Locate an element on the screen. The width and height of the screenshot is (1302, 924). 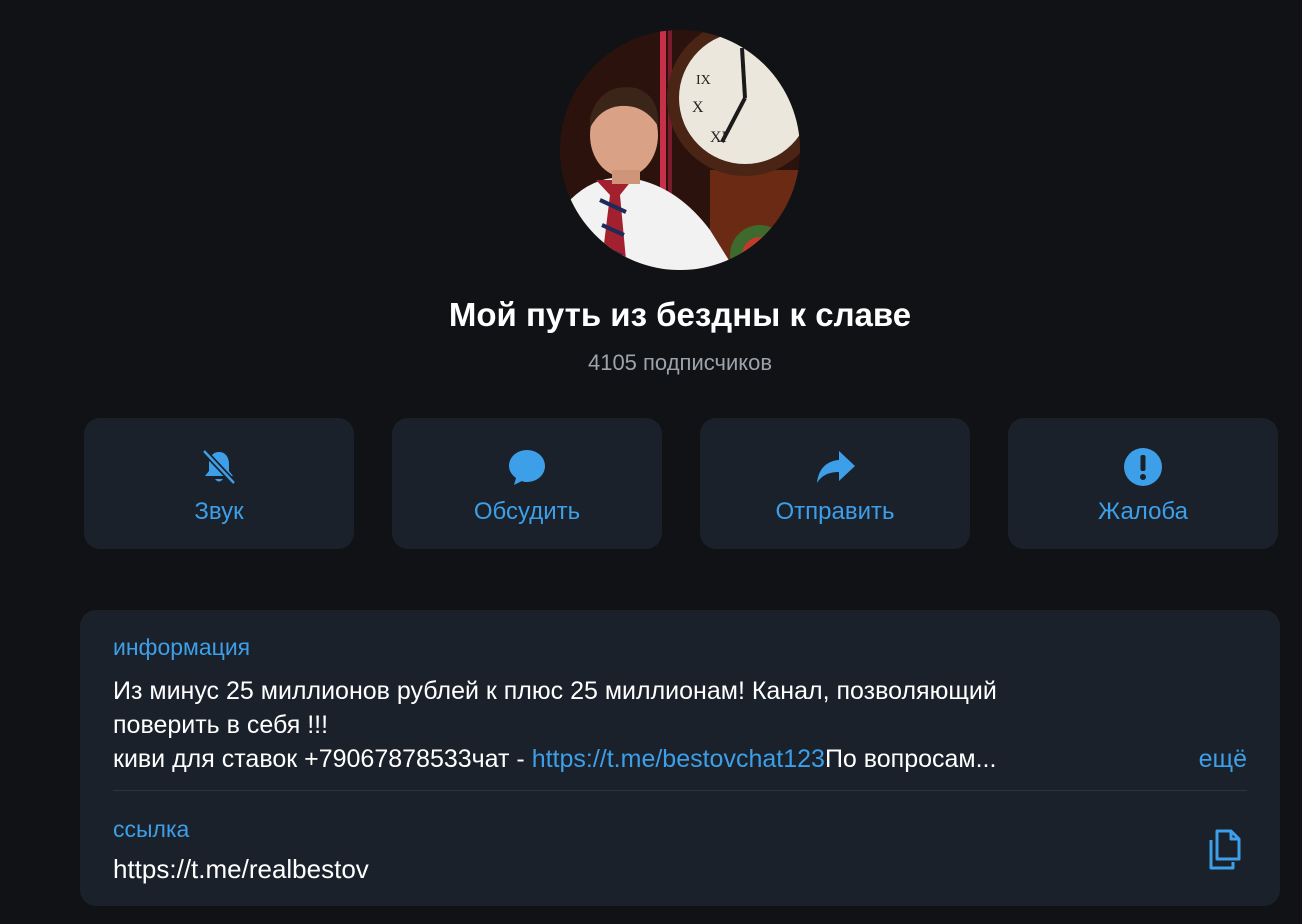
link-header: ссылка is located at coordinates (151, 829).